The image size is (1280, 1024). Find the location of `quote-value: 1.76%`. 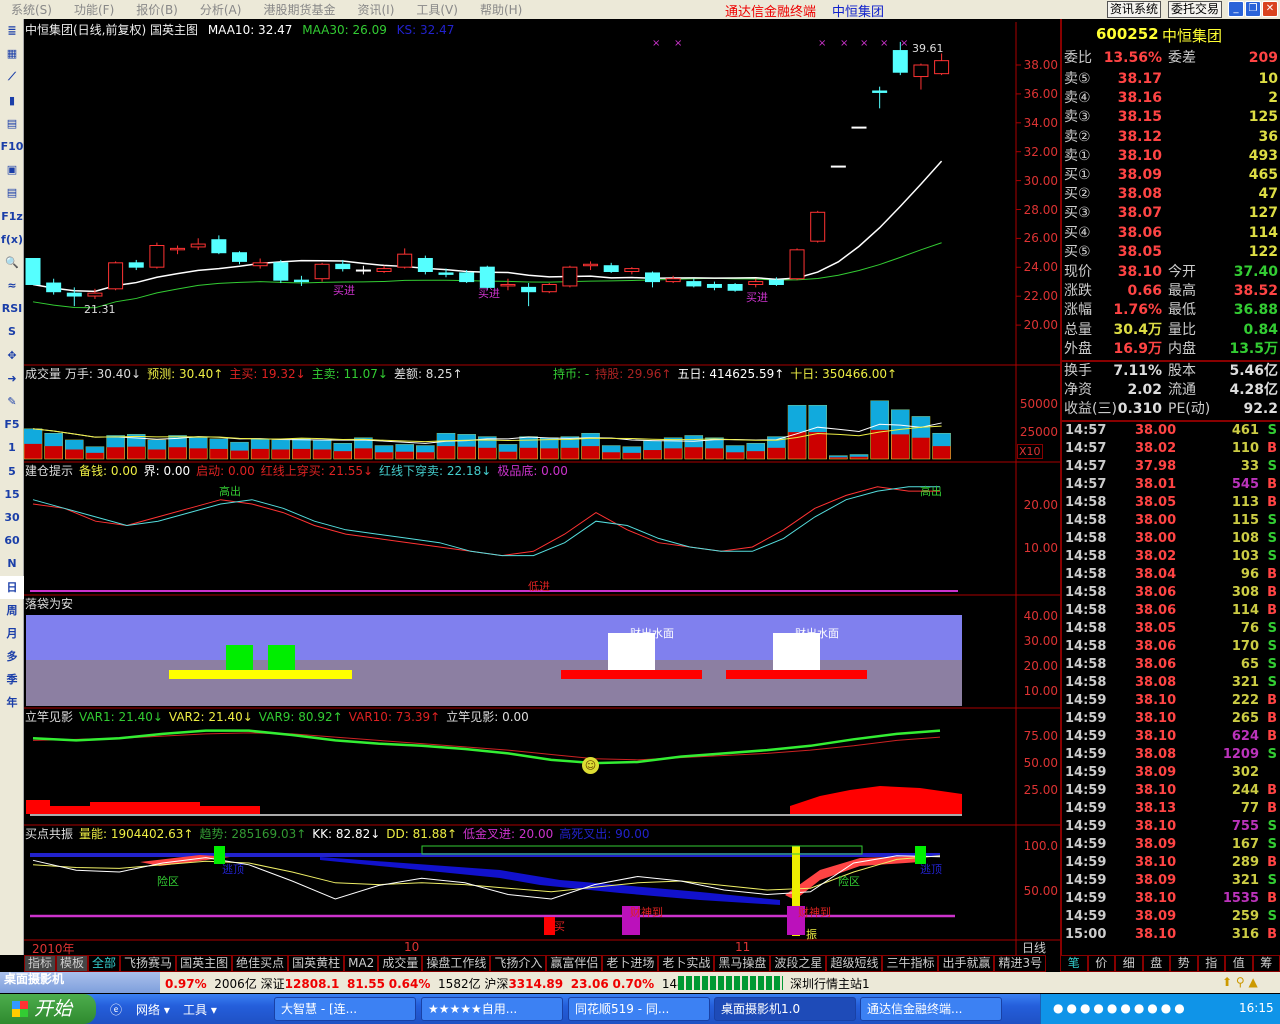

quote-value: 1.76% is located at coordinates (1137, 310).